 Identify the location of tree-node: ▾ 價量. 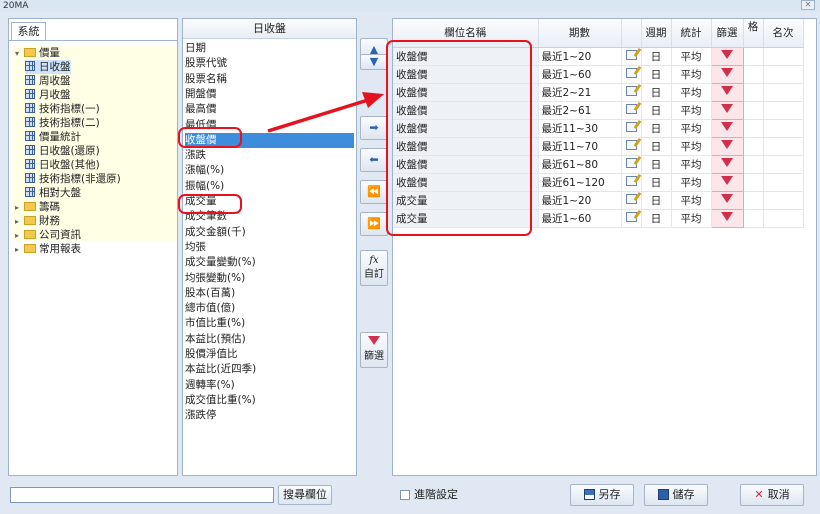
(37, 53).